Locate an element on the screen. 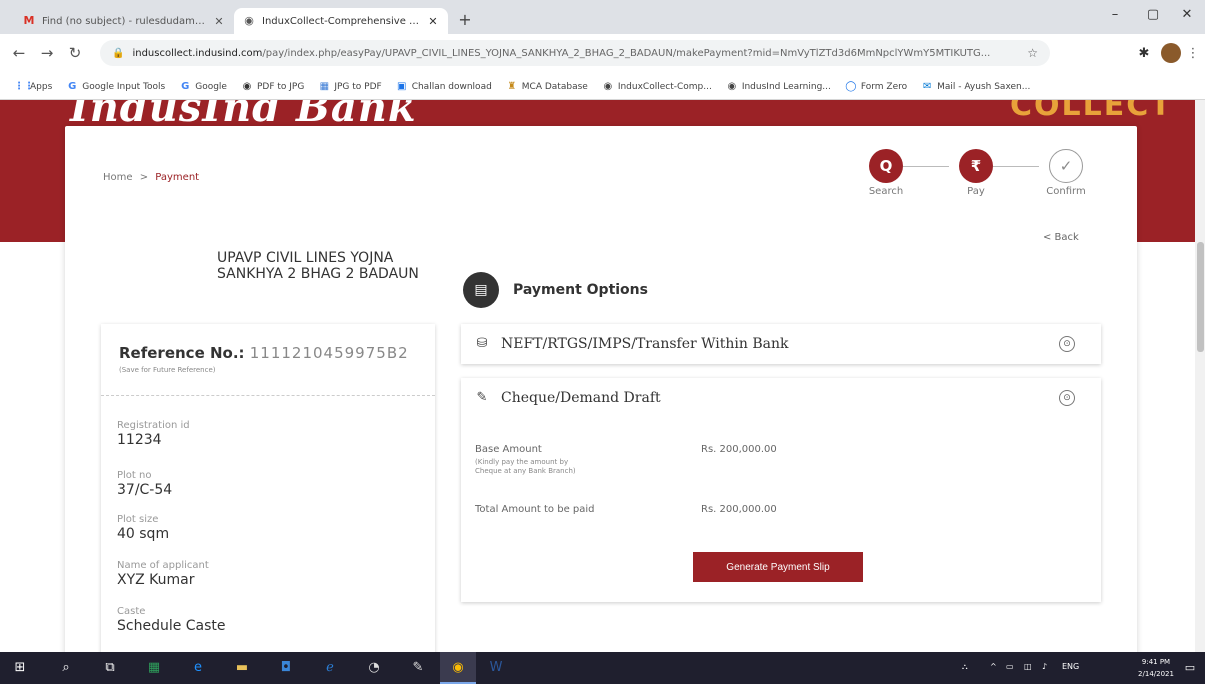 This screenshot has width=1205, height=684. generate-payment-slip-button: Generate Payment Slip is located at coordinates (778, 567).